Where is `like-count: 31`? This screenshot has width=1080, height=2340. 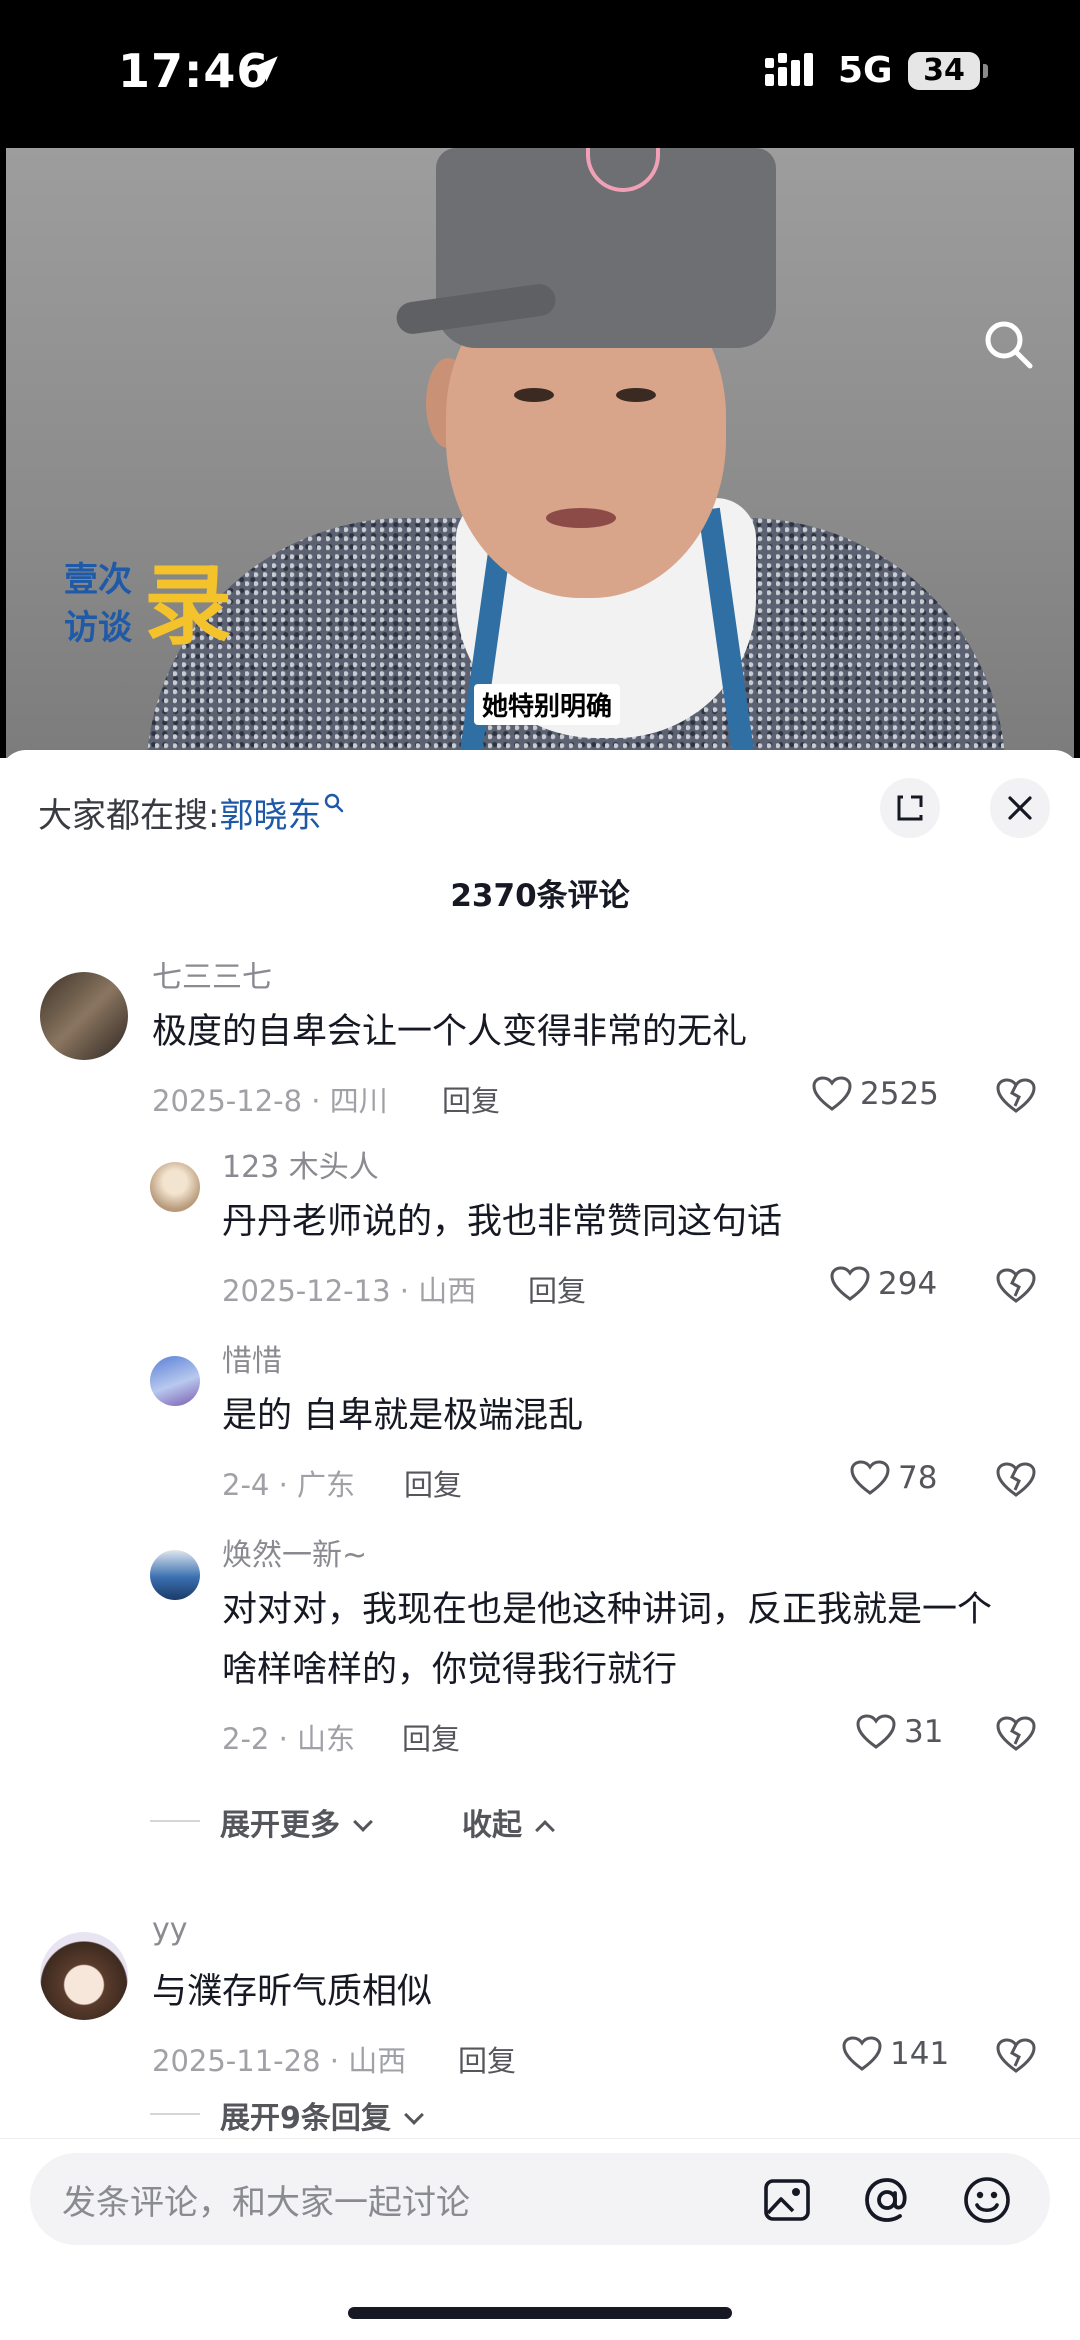 like-count: 31 is located at coordinates (924, 1732).